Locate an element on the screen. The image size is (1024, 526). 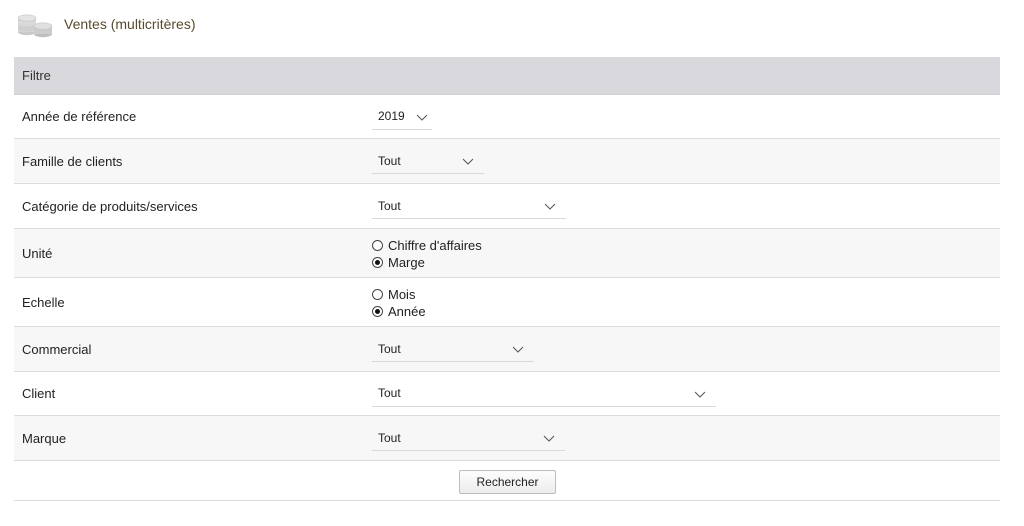
client-select: Tout is located at coordinates (544, 394).